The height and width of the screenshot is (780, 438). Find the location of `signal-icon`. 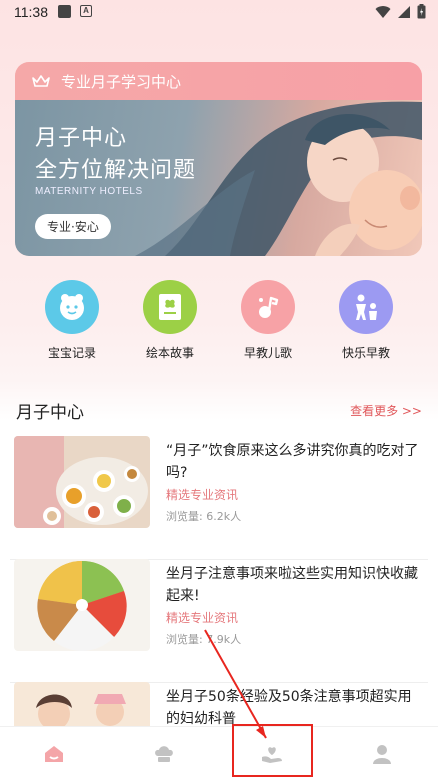

signal-icon is located at coordinates (404, 11).